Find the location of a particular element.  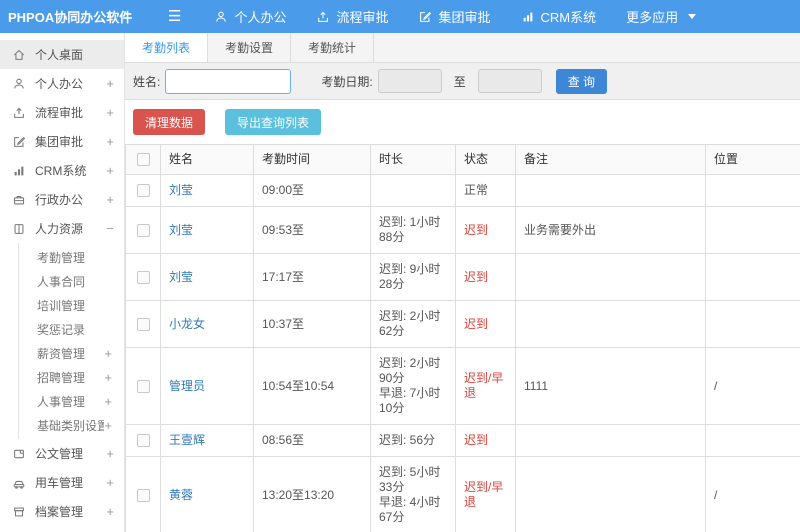

employee-name-link: 管理员 is located at coordinates (187, 386).